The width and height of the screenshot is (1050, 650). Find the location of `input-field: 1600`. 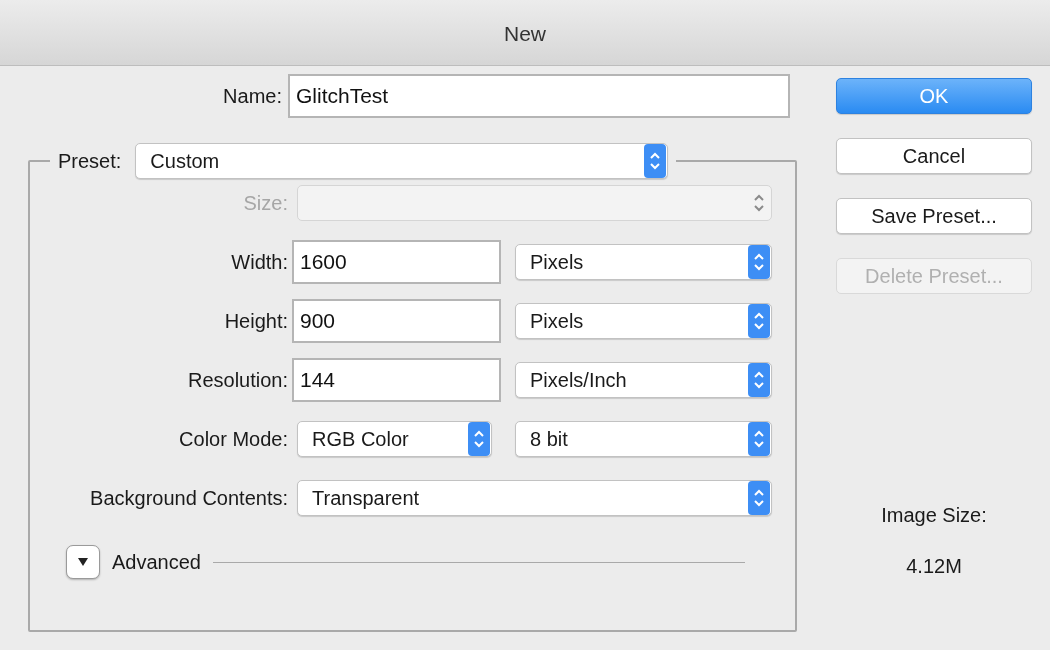

input-field: 1600 is located at coordinates (396, 262).